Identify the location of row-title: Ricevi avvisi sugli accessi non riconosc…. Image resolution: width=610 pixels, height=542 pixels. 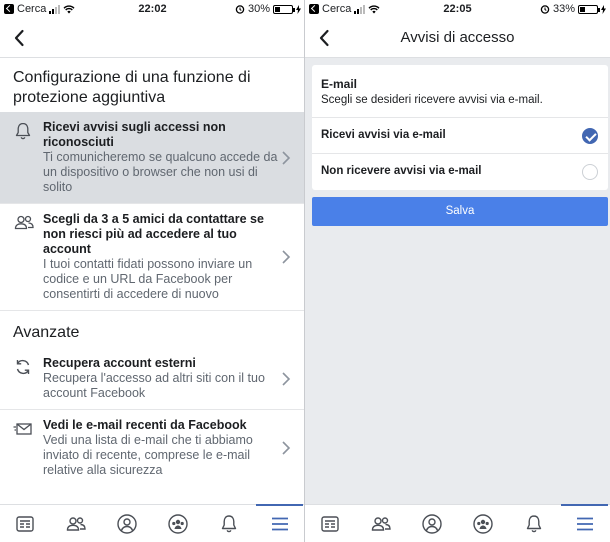
(134, 134).